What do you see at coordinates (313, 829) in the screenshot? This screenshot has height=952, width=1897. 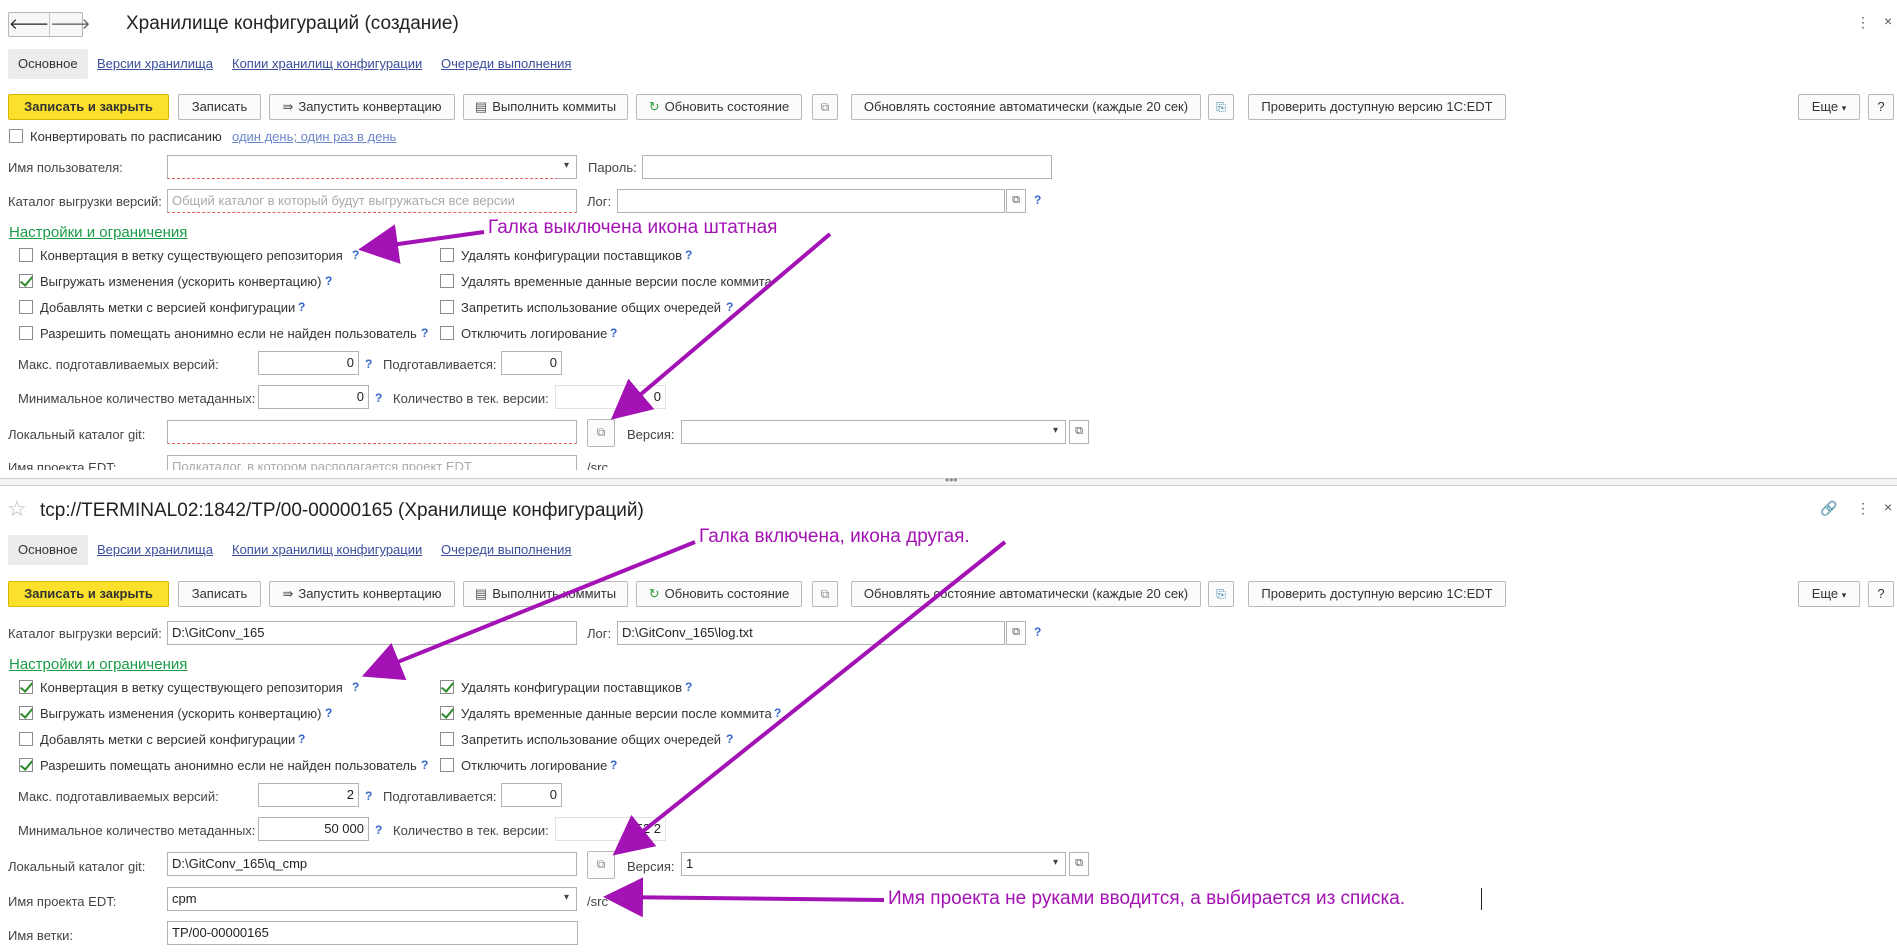 I see `min-metadata-input: 50 000` at bounding box center [313, 829].